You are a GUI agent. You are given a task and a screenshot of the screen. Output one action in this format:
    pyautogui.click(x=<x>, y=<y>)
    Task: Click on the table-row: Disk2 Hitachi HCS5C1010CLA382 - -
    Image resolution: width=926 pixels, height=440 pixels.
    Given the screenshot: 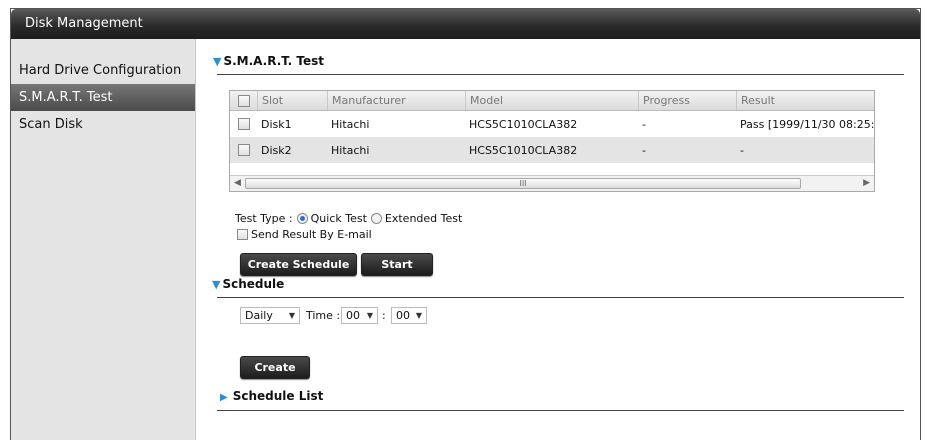 What is the action you would take?
    pyautogui.click(x=552, y=150)
    